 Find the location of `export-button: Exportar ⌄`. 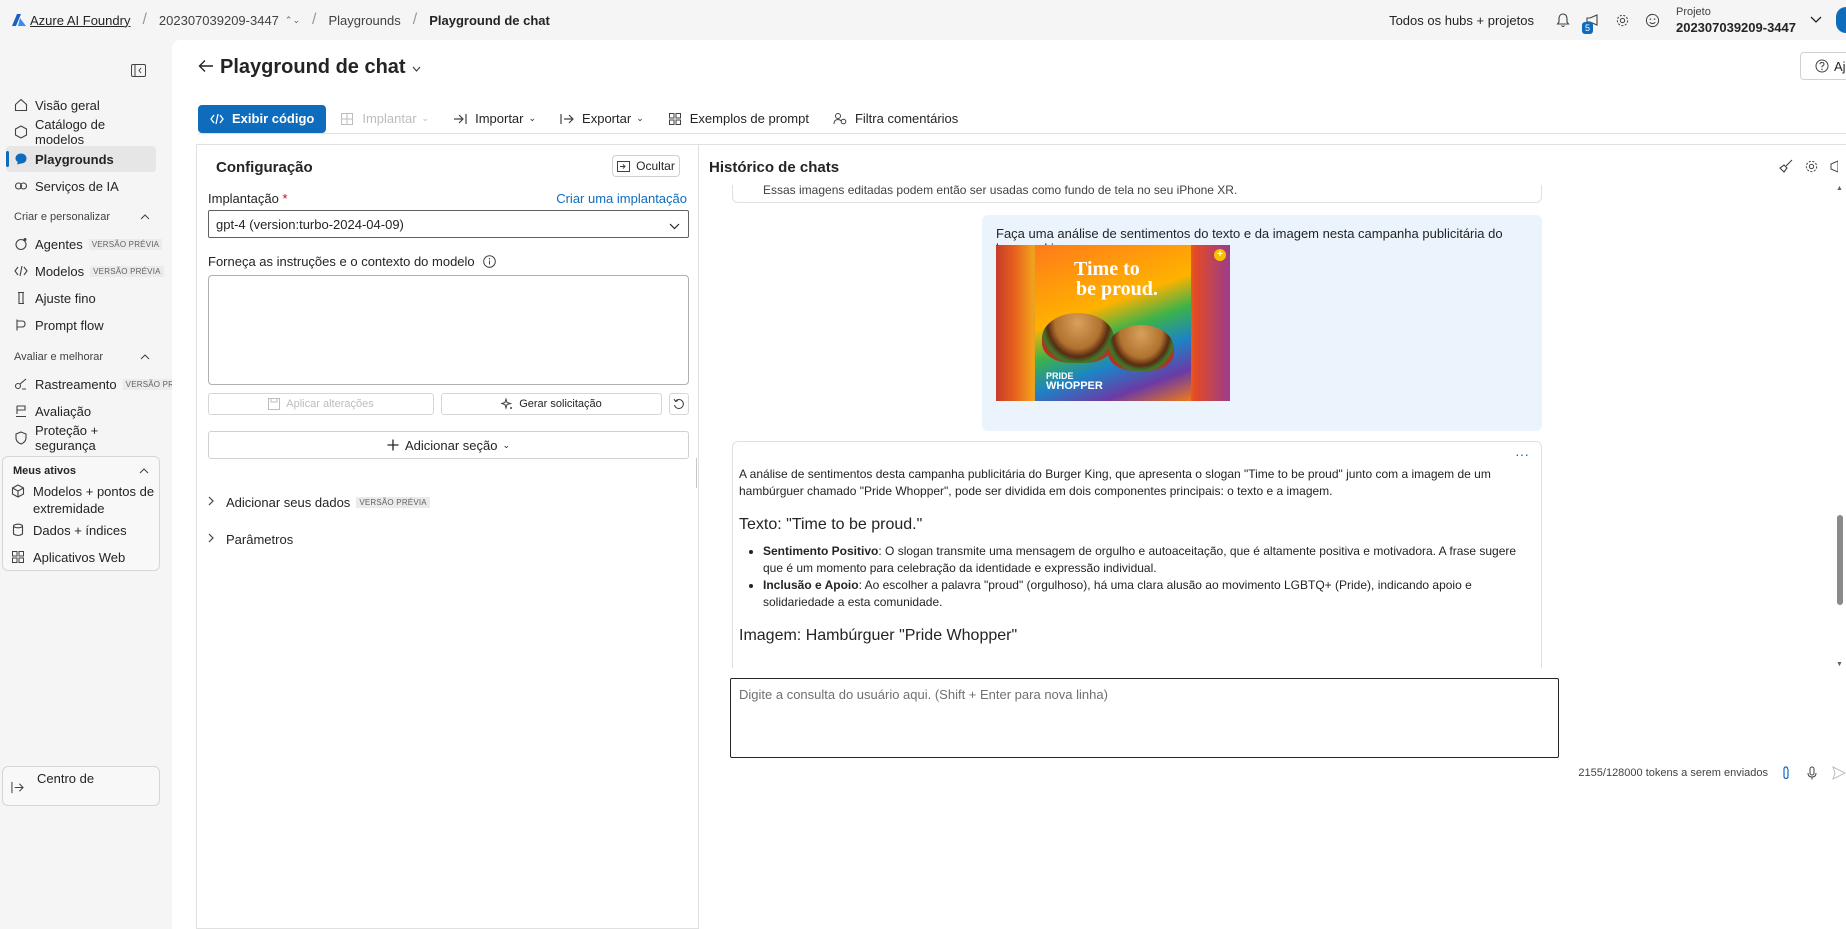

export-button: Exportar ⌄ is located at coordinates (602, 119).